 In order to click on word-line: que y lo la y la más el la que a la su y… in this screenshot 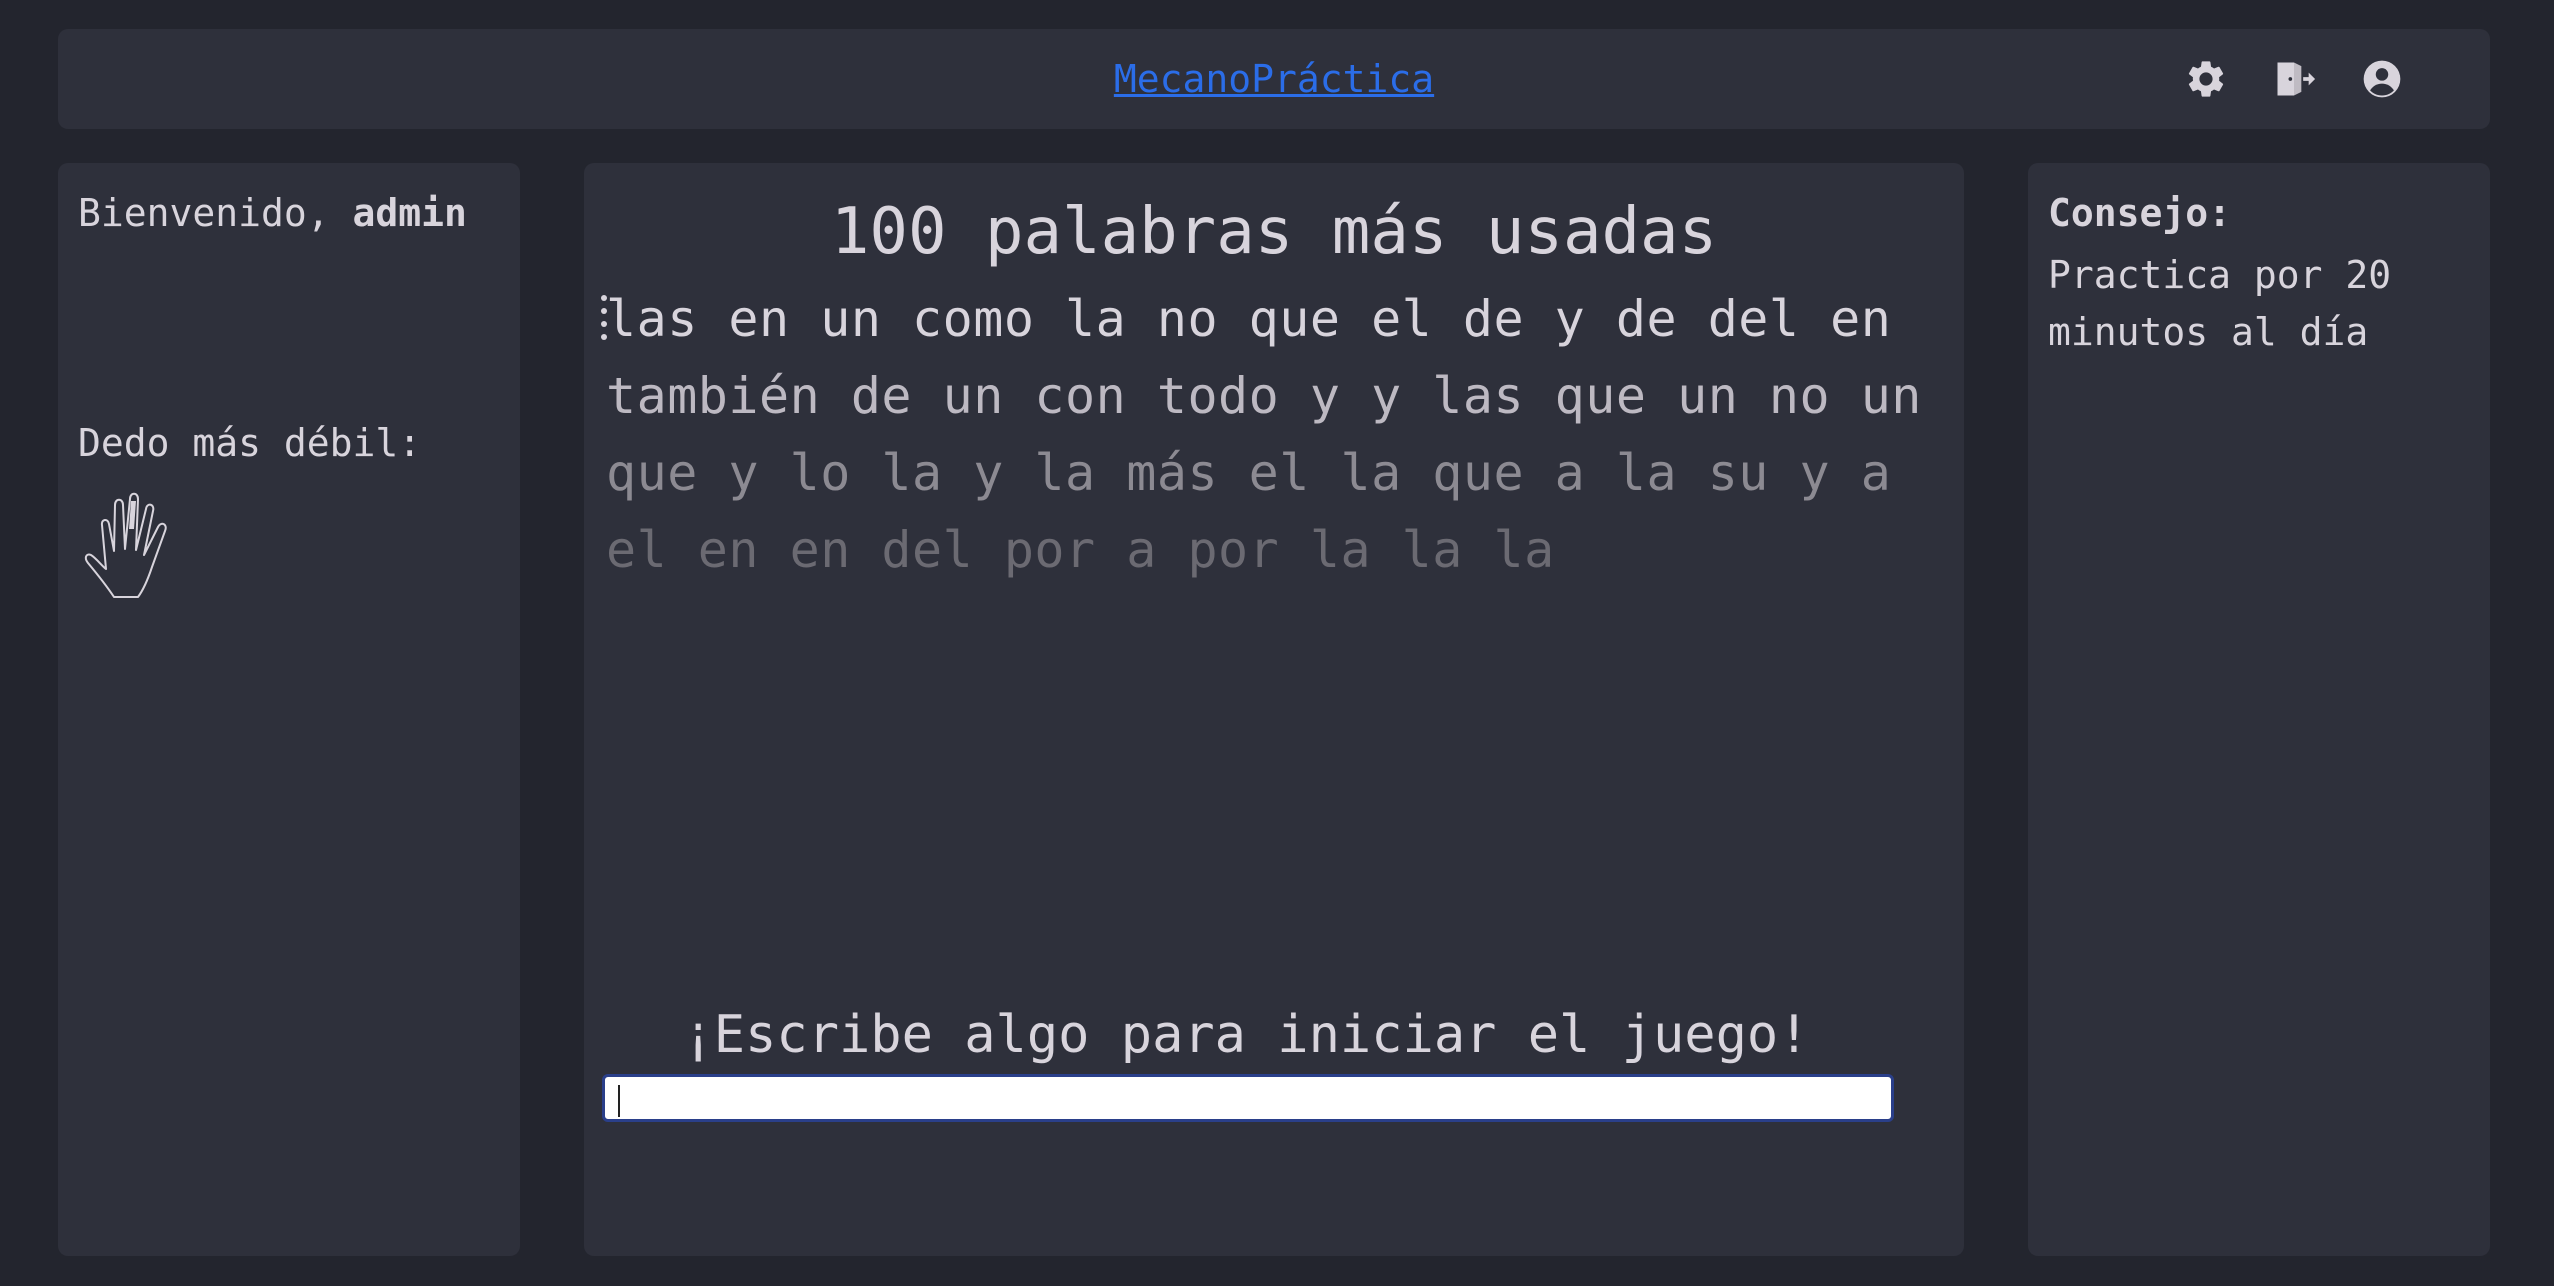, I will do `click(1249, 473)`.